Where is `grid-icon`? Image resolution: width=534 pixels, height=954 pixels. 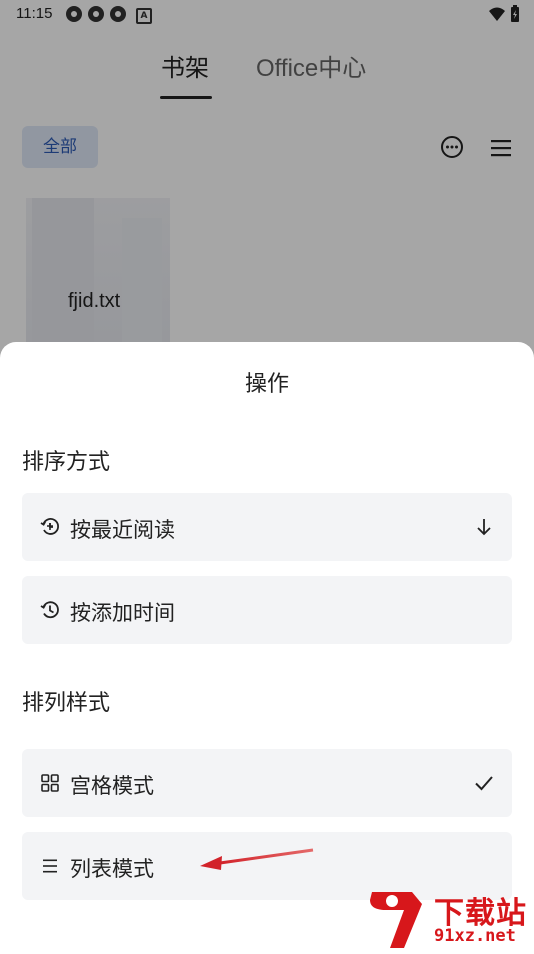
grid-icon is located at coordinates (50, 783).